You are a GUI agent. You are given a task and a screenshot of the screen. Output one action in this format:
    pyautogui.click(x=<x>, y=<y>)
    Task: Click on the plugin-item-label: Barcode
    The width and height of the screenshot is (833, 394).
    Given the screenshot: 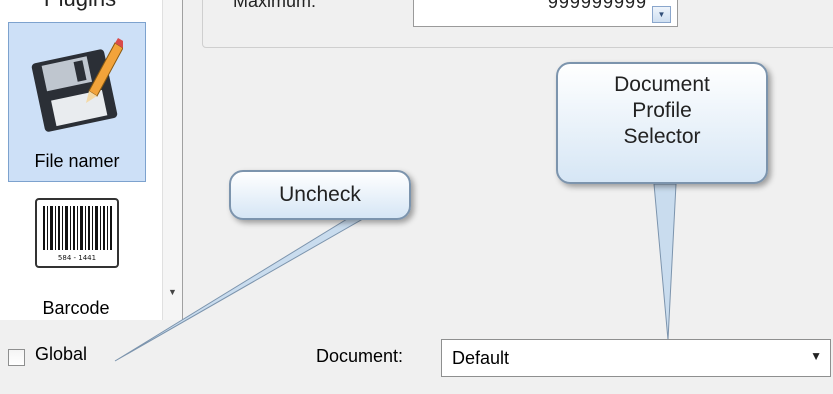 What is the action you would take?
    pyautogui.click(x=76, y=308)
    